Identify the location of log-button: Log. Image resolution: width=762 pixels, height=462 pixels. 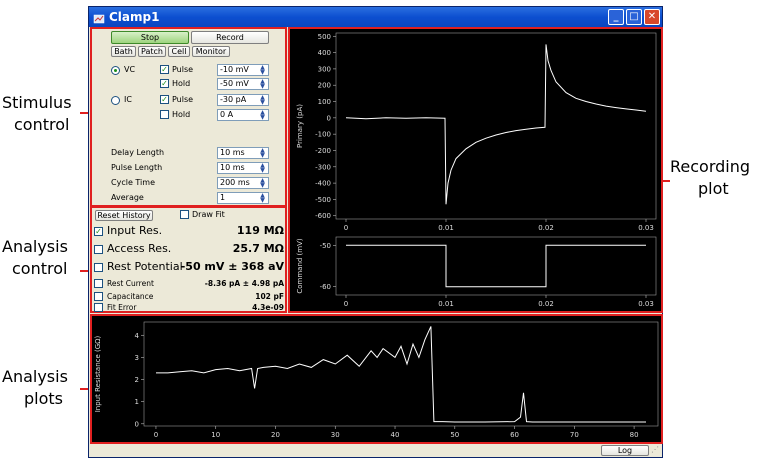
(625, 450).